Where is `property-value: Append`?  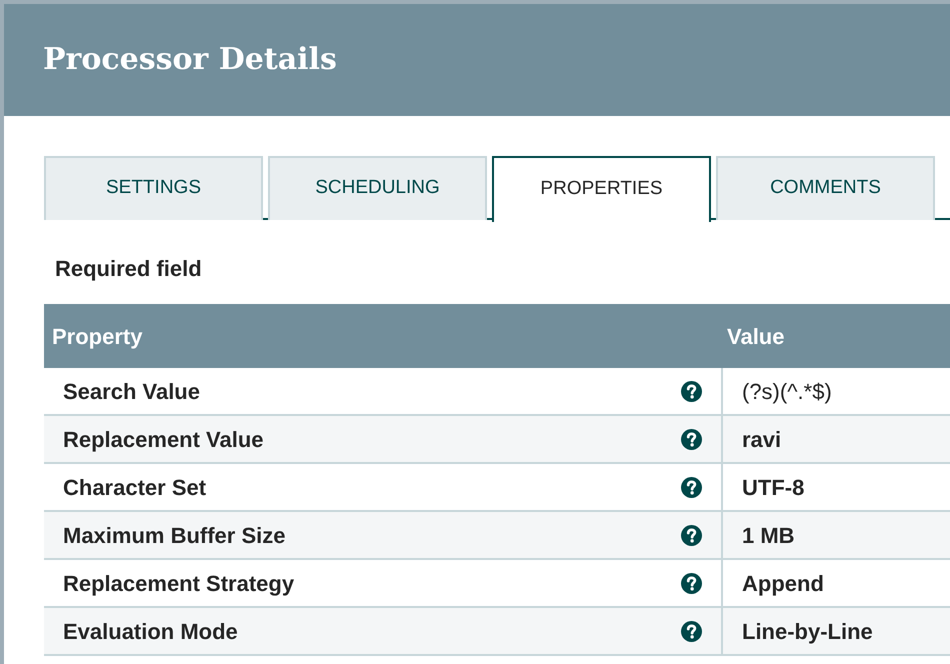
property-value: Append is located at coordinates (783, 584).